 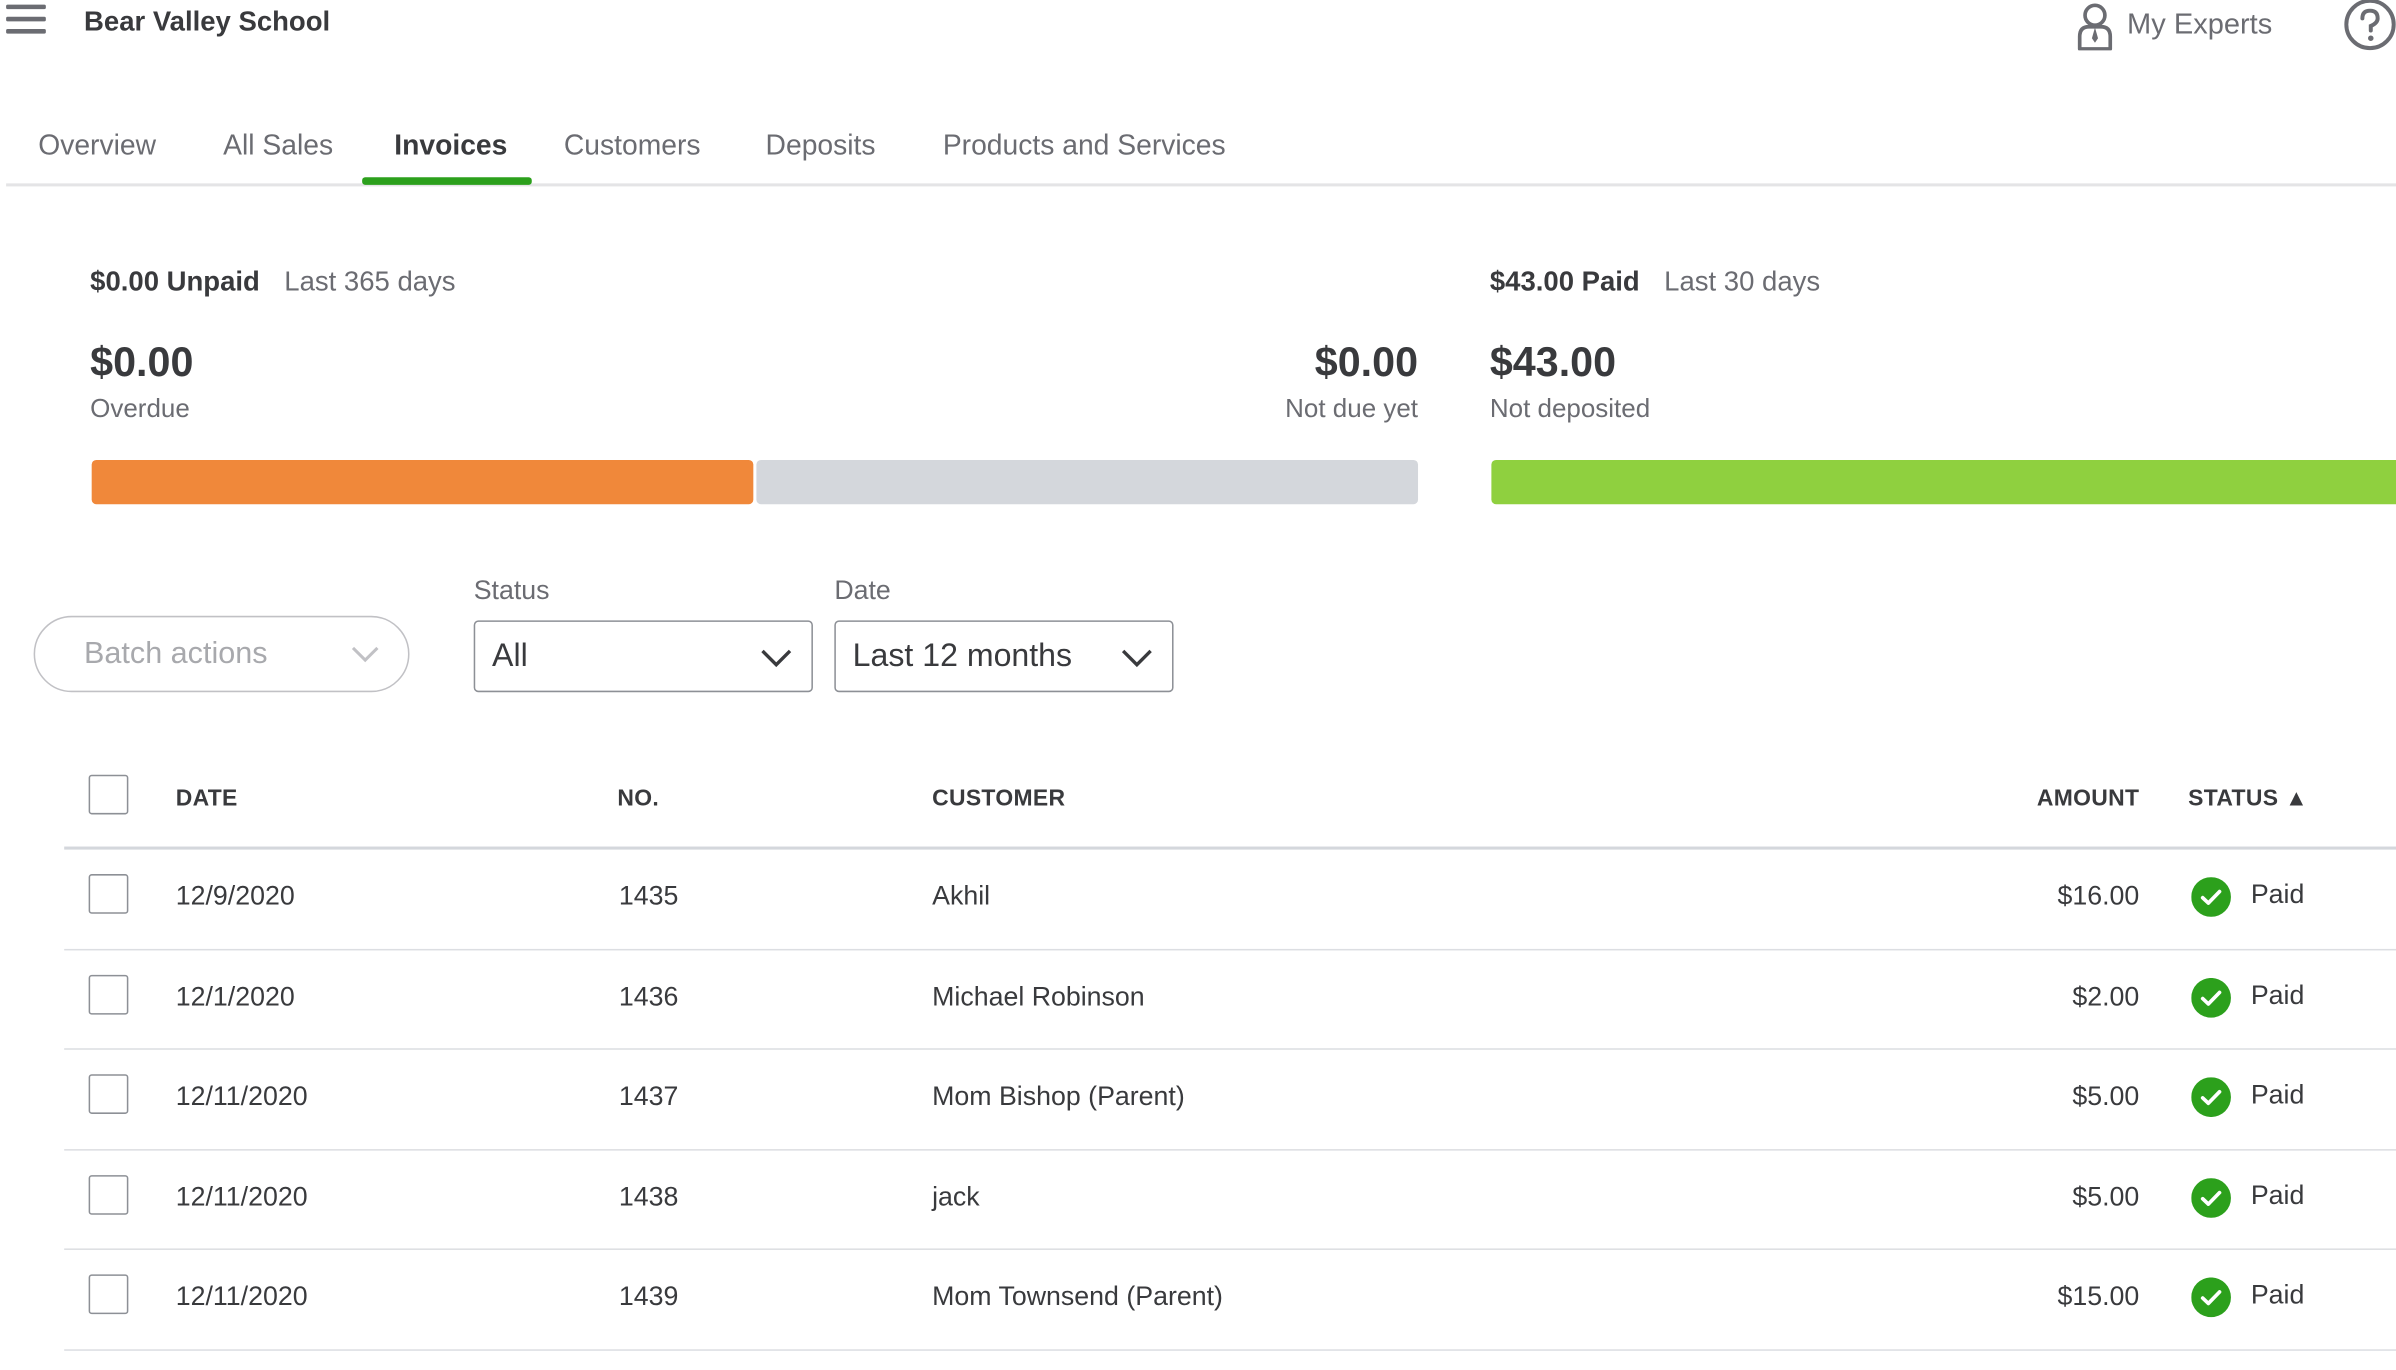 What do you see at coordinates (956, 1195) in the screenshot?
I see `row-customer: jack` at bounding box center [956, 1195].